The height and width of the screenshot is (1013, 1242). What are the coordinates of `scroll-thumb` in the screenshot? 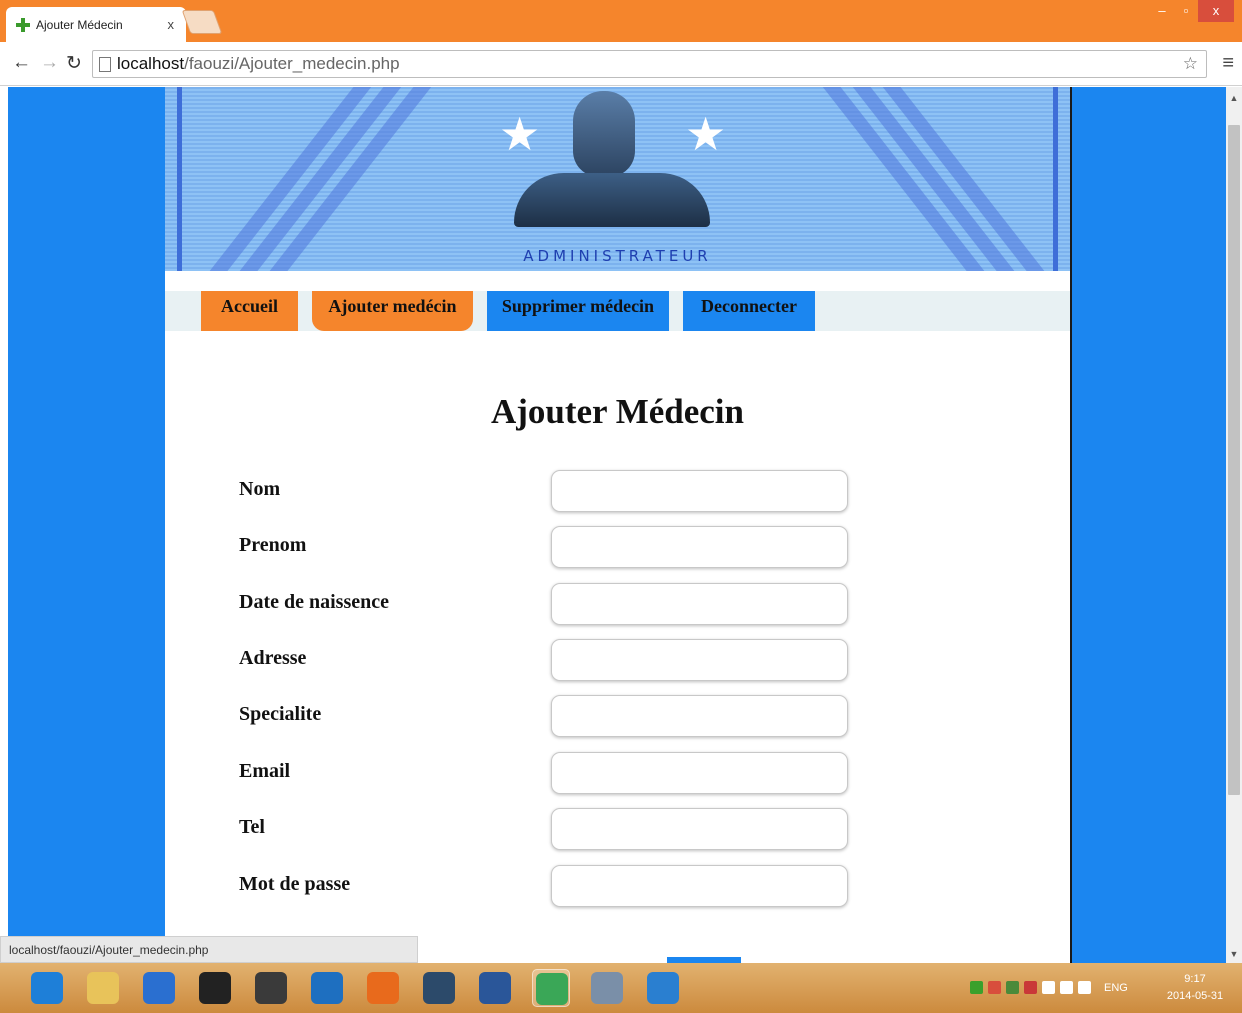 It's located at (1234, 460).